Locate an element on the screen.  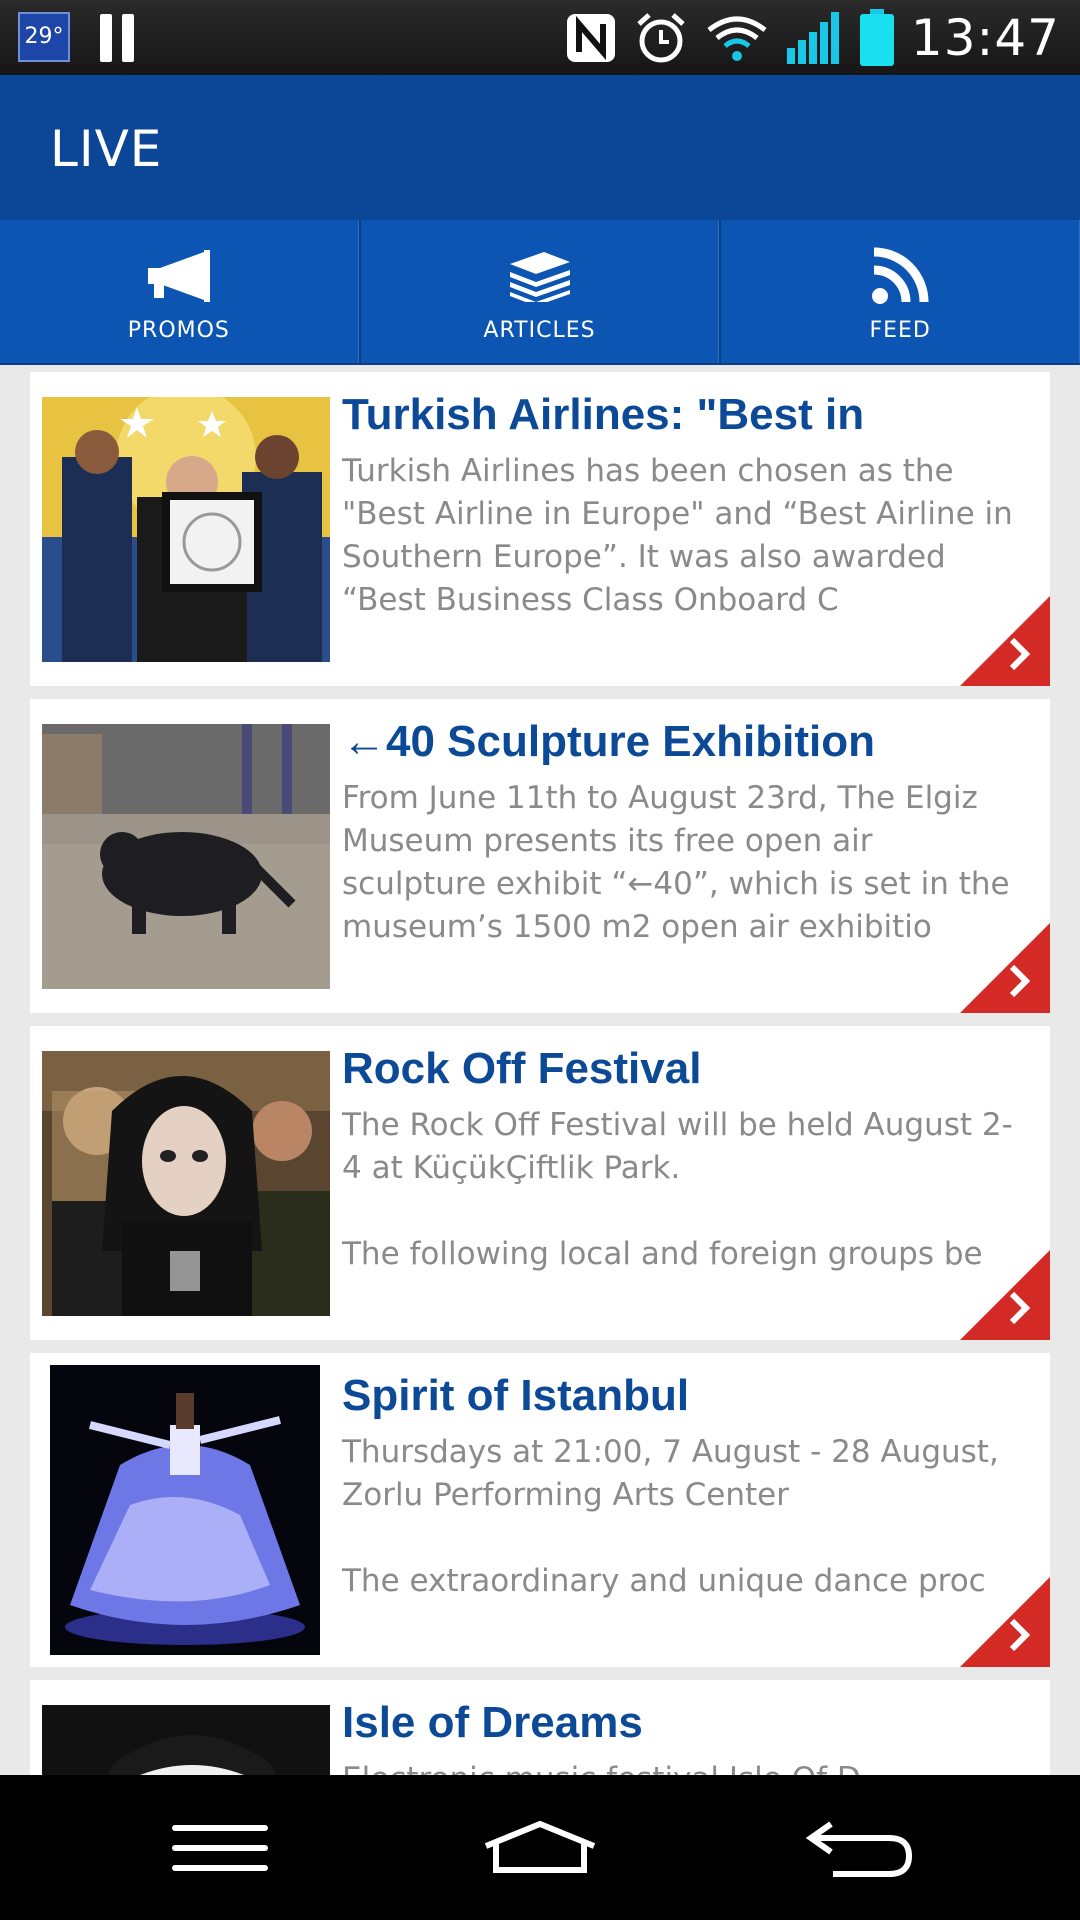
card-title: Isle of Dreams is located at coordinates (492, 1722).